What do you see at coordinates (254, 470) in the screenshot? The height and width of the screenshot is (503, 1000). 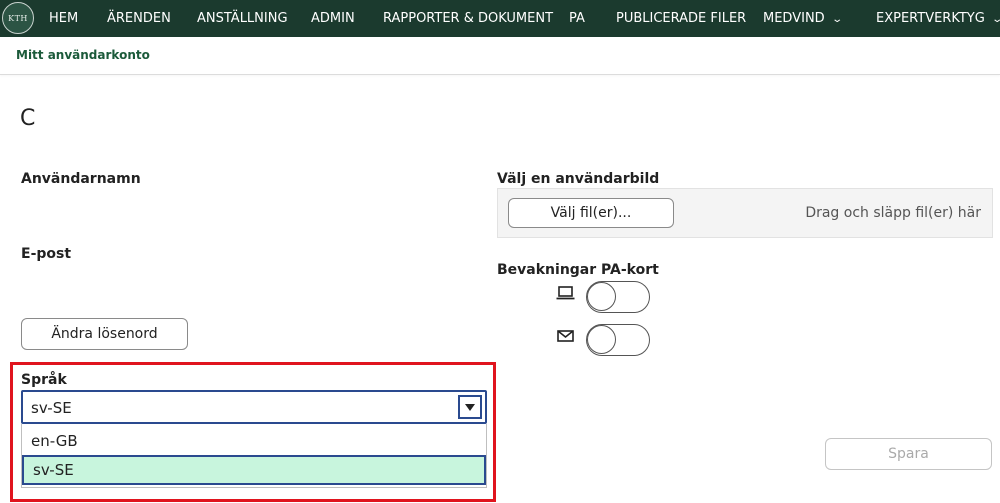 I see `language-option-sv-se: sv-SE` at bounding box center [254, 470].